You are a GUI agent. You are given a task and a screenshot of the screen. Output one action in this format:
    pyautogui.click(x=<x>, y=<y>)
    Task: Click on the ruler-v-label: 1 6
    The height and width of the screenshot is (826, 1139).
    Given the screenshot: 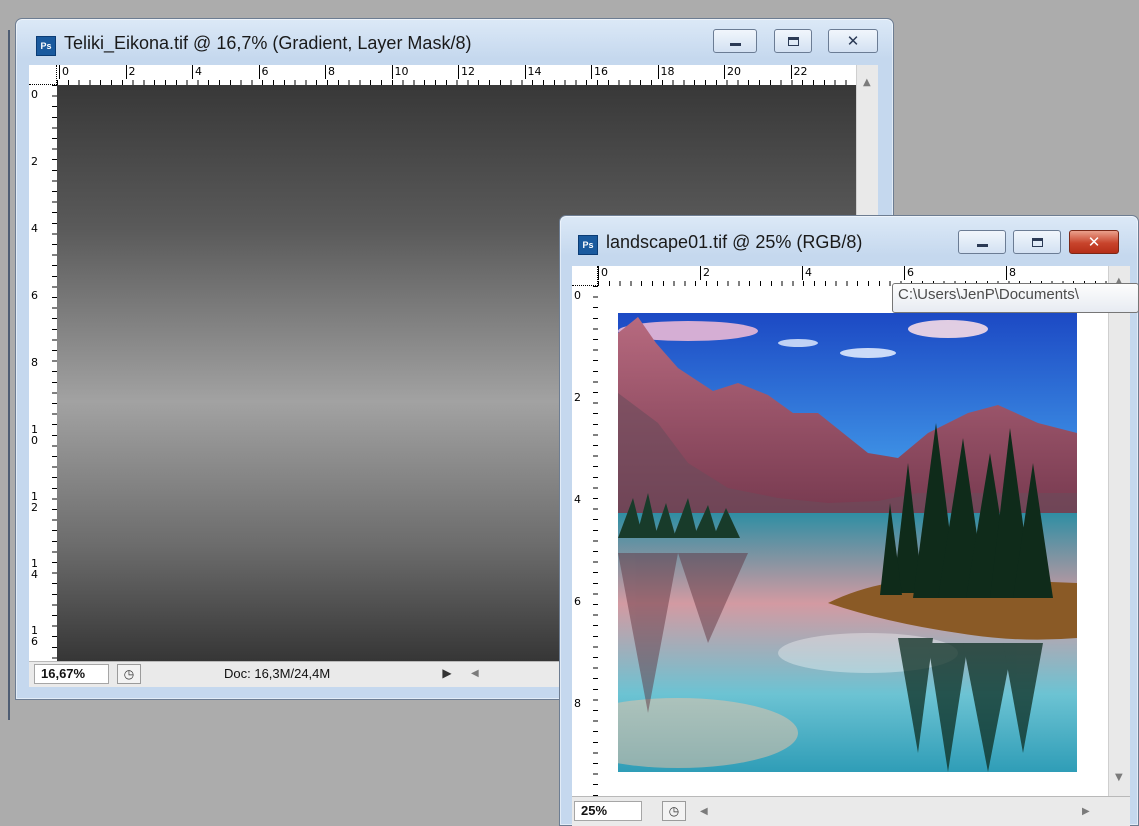 What is the action you would take?
    pyautogui.click(x=34, y=636)
    